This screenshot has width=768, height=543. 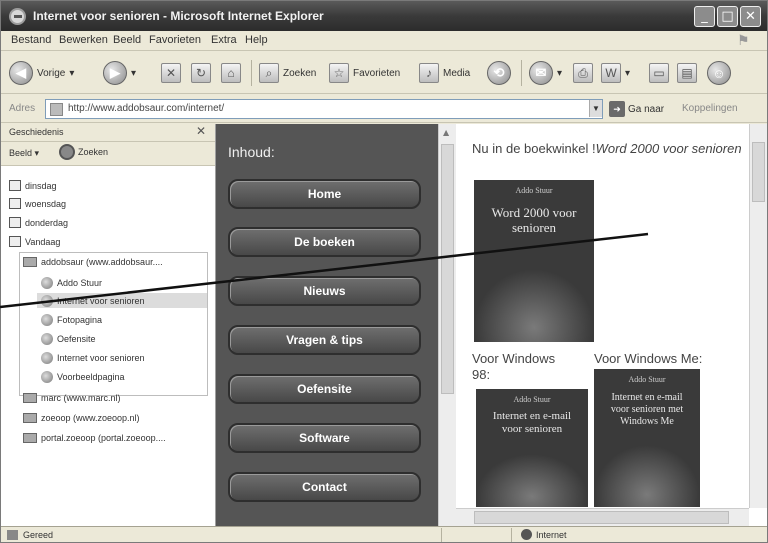 I want to click on history-page: Voorbeeldpagina, so click(x=83, y=376).